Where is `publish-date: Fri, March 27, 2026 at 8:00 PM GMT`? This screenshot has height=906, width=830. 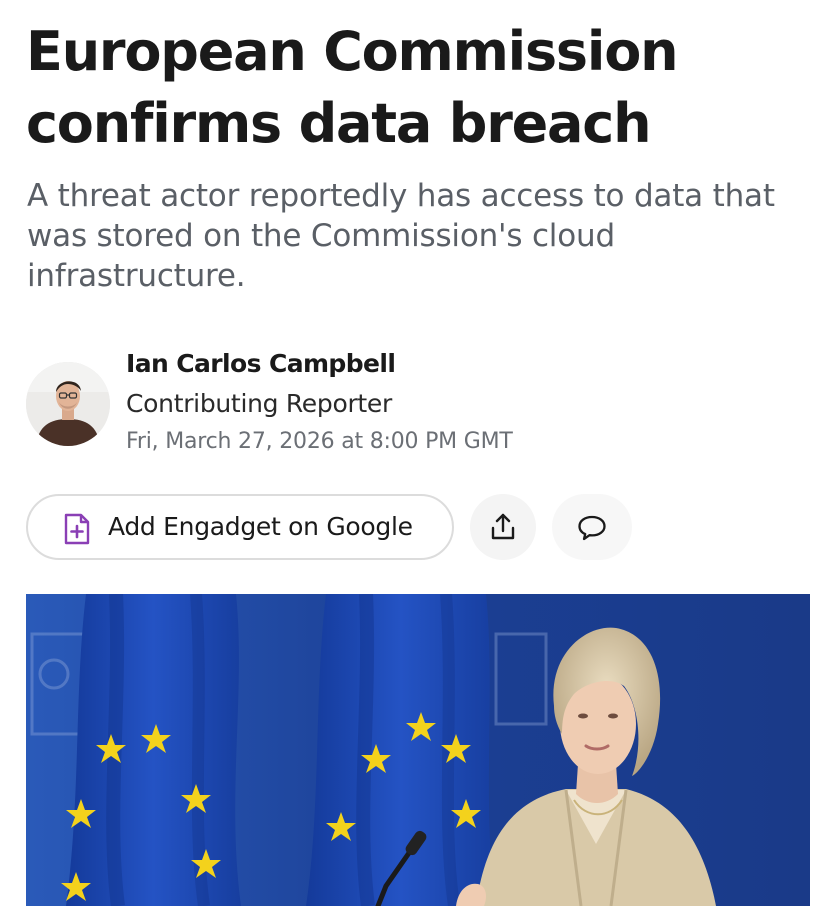
publish-date: Fri, March 27, 2026 at 8:00 PM GMT is located at coordinates (319, 441).